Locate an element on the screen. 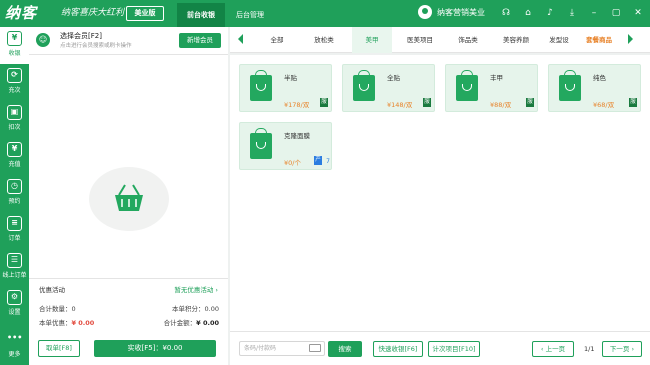 Image resolution: width=650 pixels, height=365 pixels. product-stock: 7 is located at coordinates (328, 161).